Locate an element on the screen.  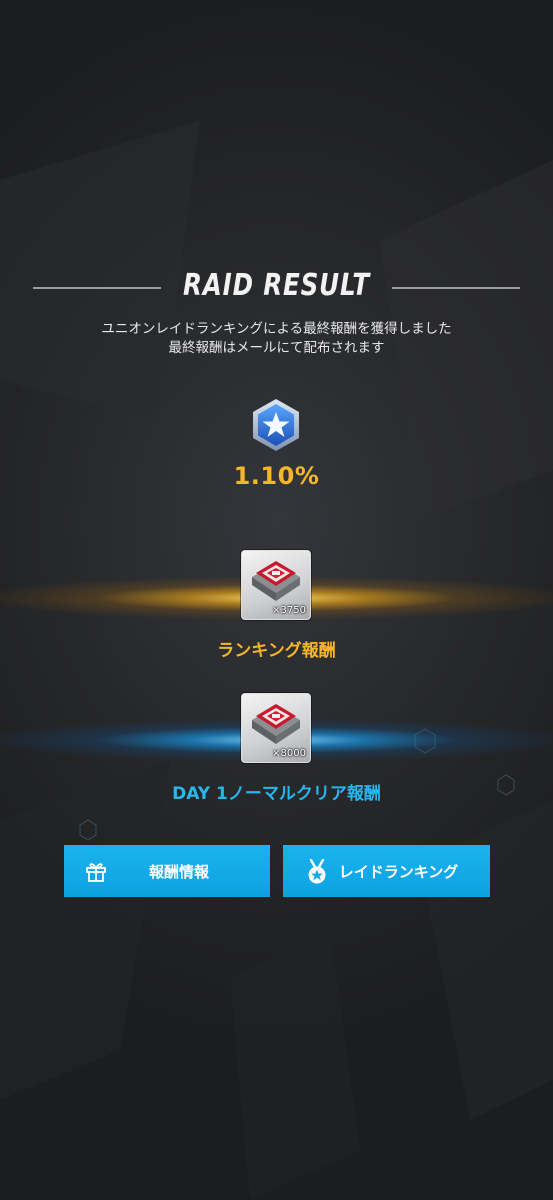
medal-icon is located at coordinates (317, 871).